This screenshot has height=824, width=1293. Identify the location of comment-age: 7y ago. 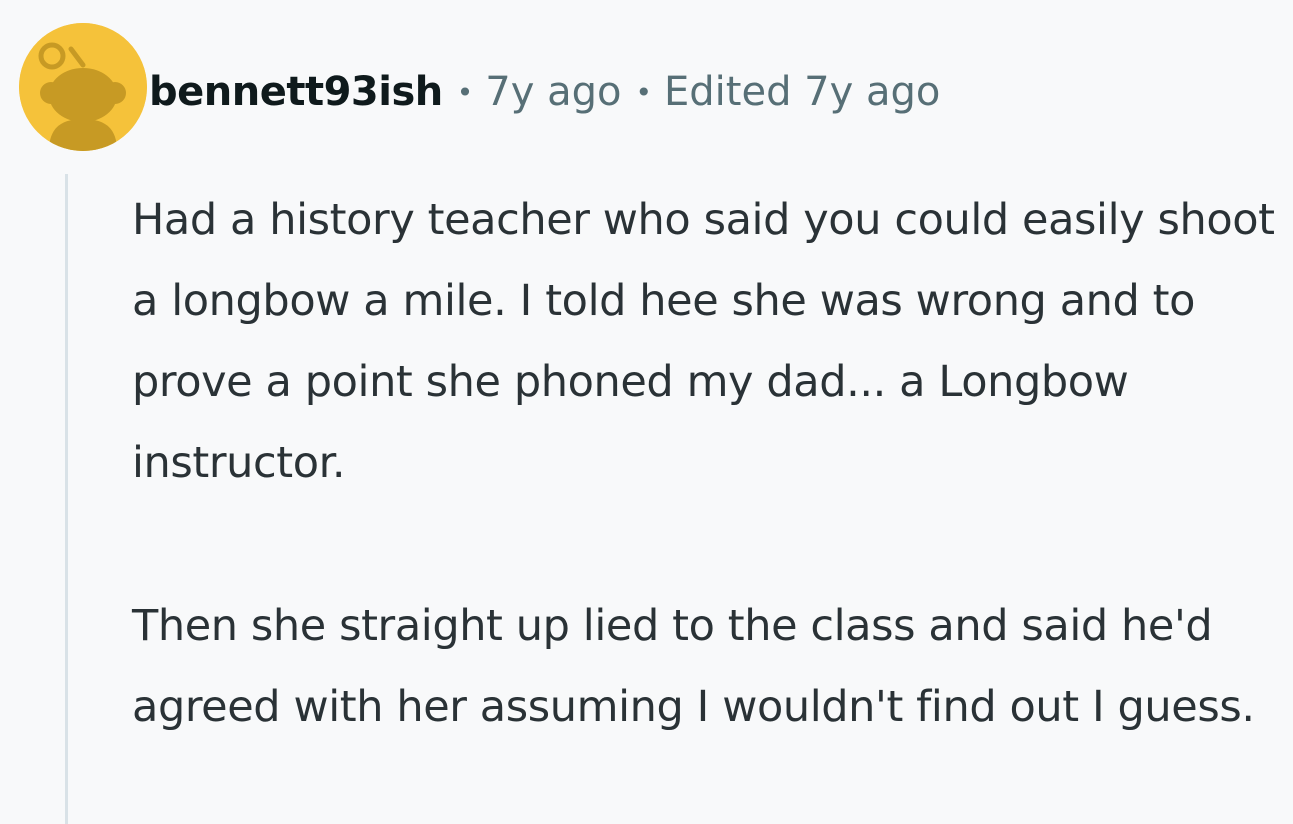
(553, 92).